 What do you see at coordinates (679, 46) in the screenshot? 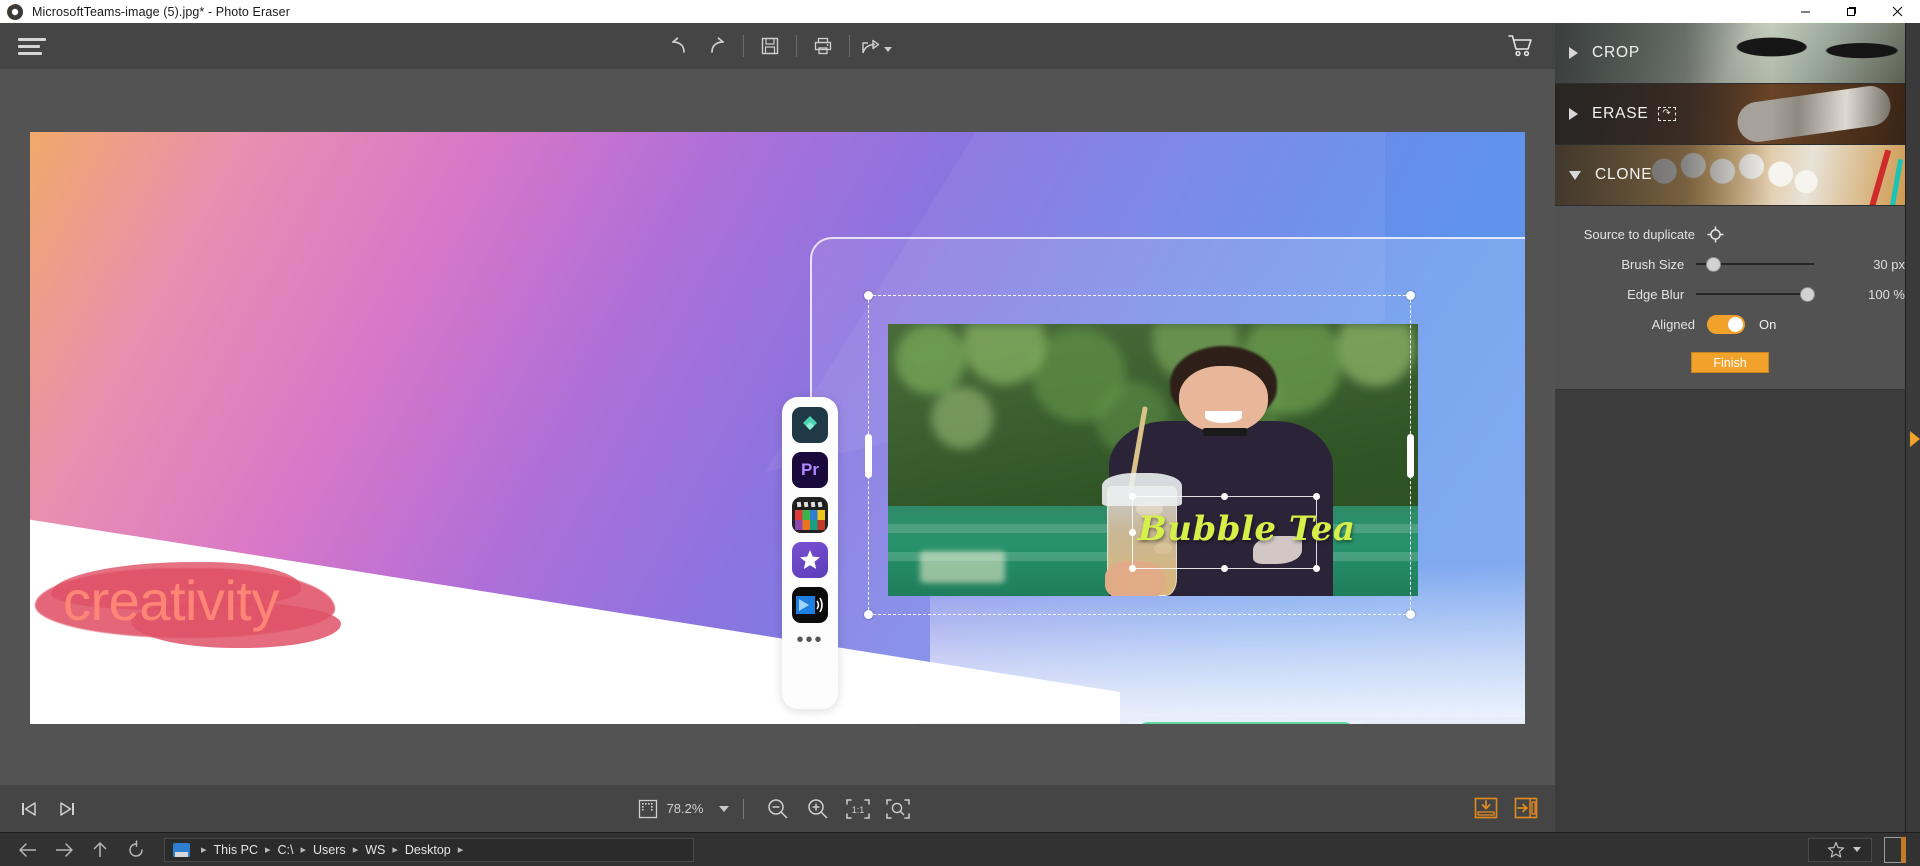
I see `undo-button` at bounding box center [679, 46].